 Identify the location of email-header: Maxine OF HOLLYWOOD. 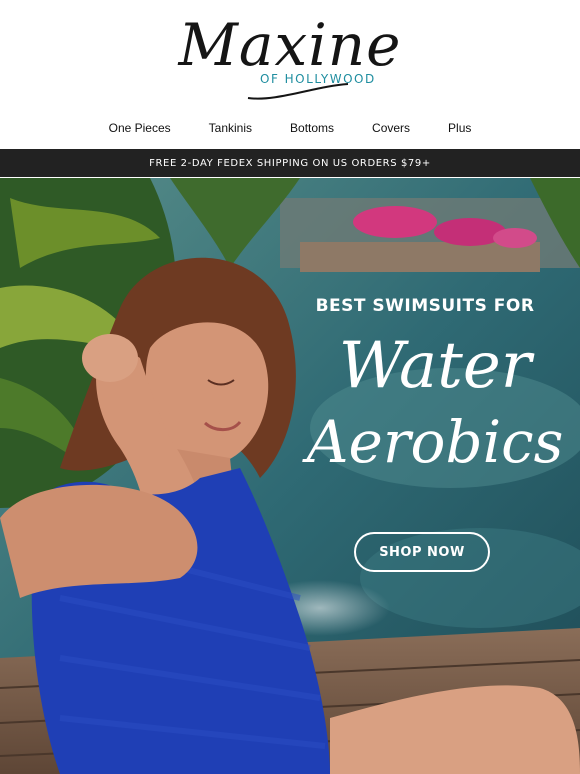
(290, 54).